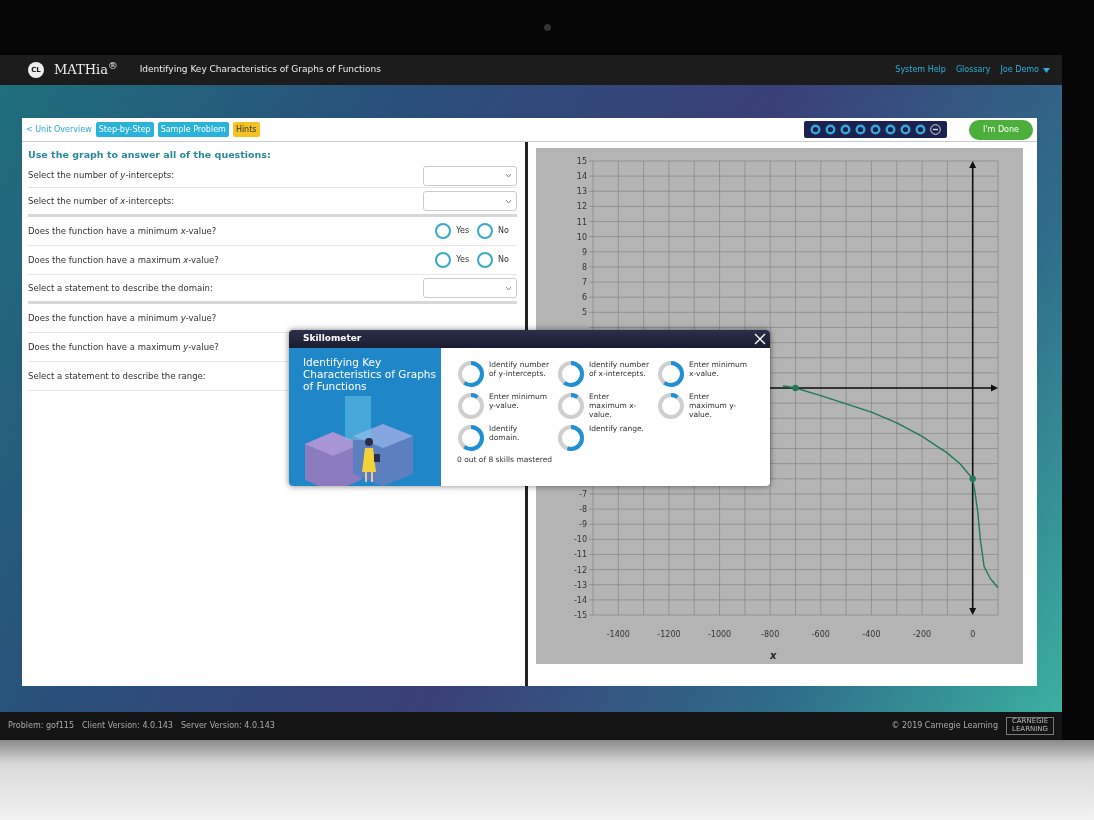 This screenshot has height=820, width=1094. What do you see at coordinates (332, 339) in the screenshot?
I see `dialog-title: Skillometer` at bounding box center [332, 339].